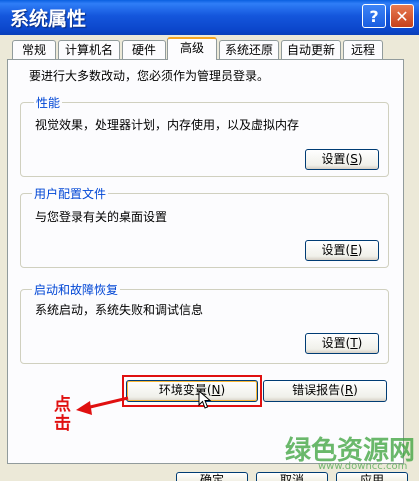  Describe the element at coordinates (89, 49) in the screenshot. I see `tab-computer-name: 计算机名` at that location.